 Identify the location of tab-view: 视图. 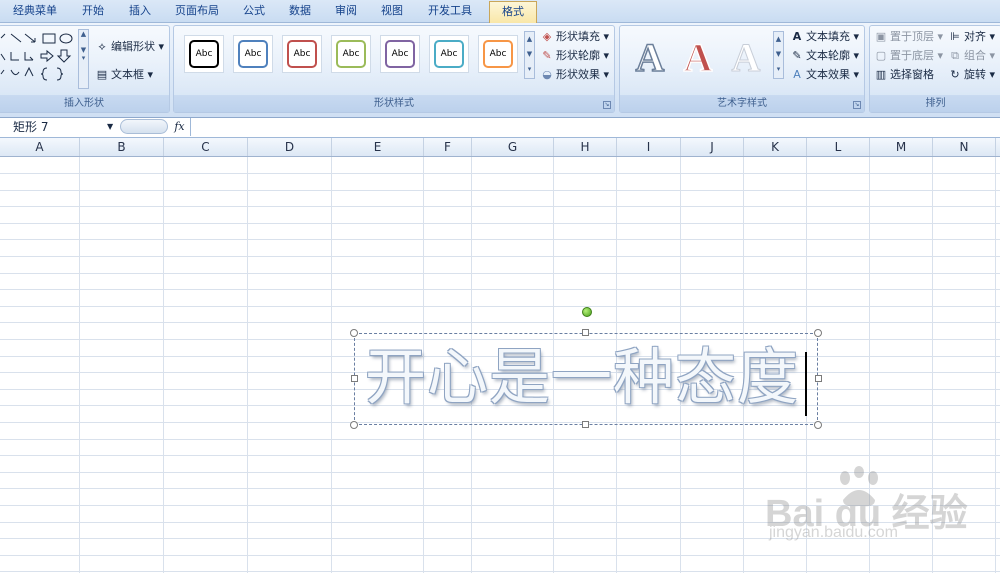
(392, 11).